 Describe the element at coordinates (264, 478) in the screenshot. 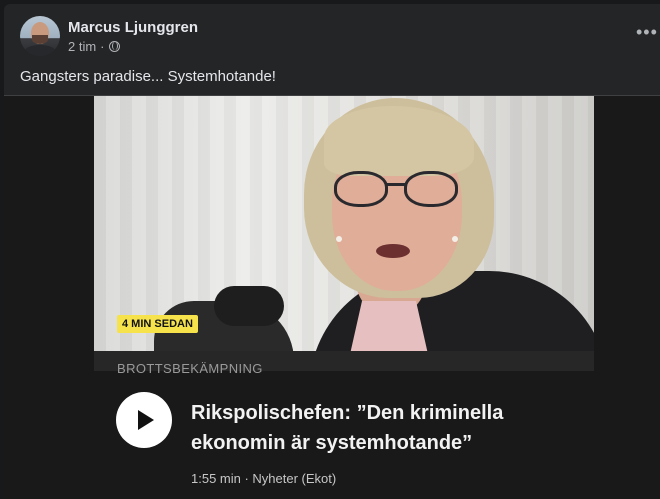

I see `audio-meta: 1:55 min · Nyheter (Ekot)` at that location.